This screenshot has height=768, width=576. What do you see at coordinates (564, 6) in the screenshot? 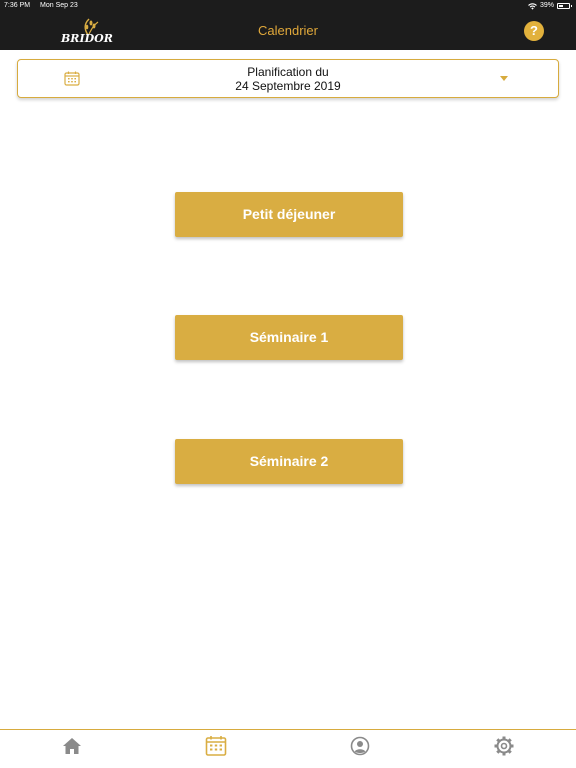
I see `battery-icon` at bounding box center [564, 6].